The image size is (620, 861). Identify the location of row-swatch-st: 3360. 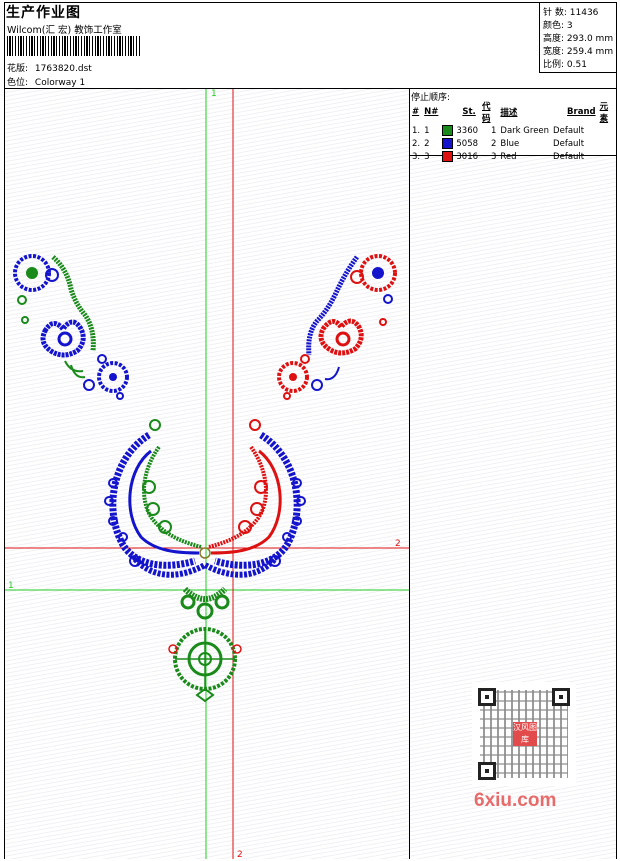
(460, 130).